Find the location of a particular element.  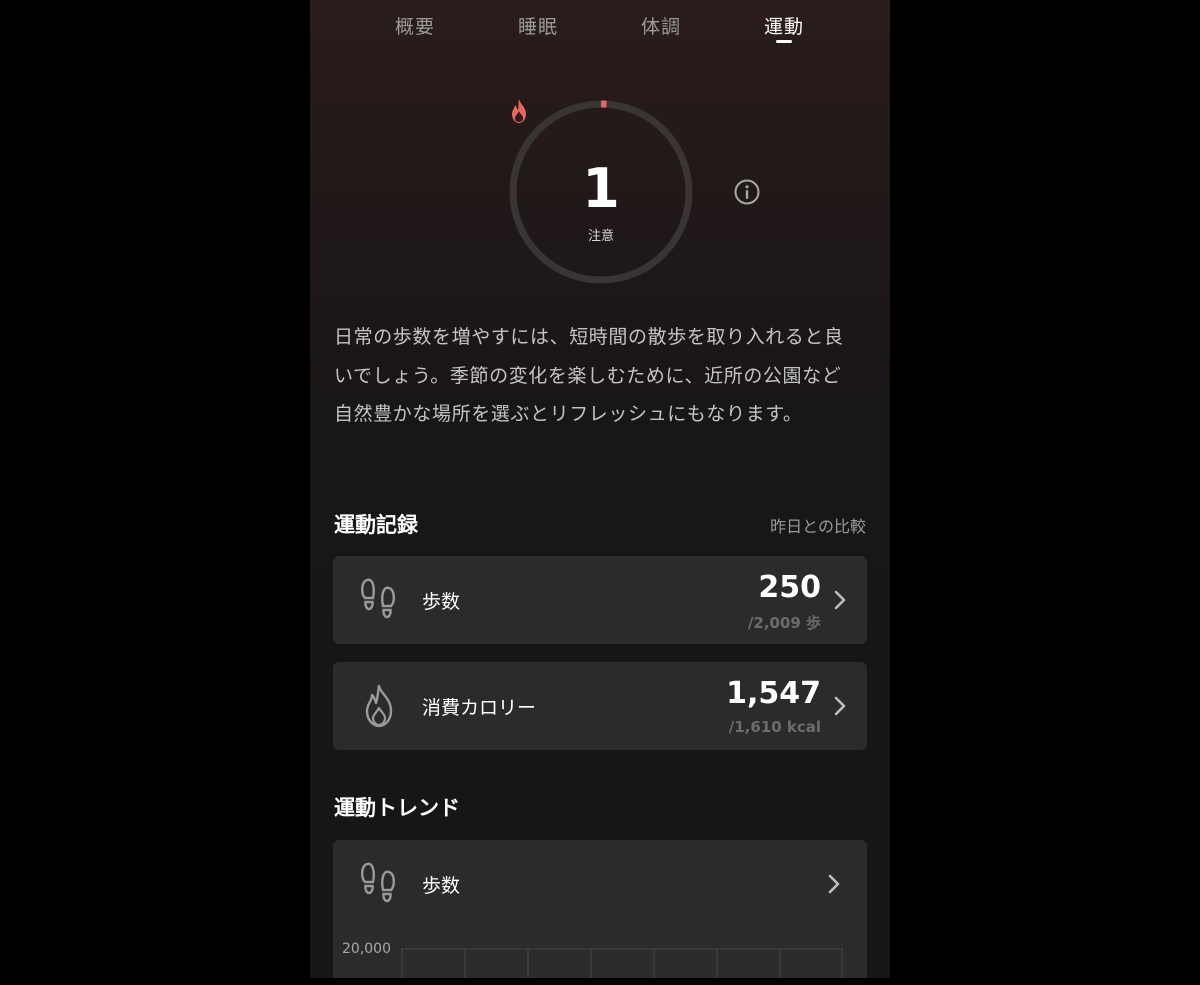

tab-exercise: 運動 is located at coordinates (784, 25).